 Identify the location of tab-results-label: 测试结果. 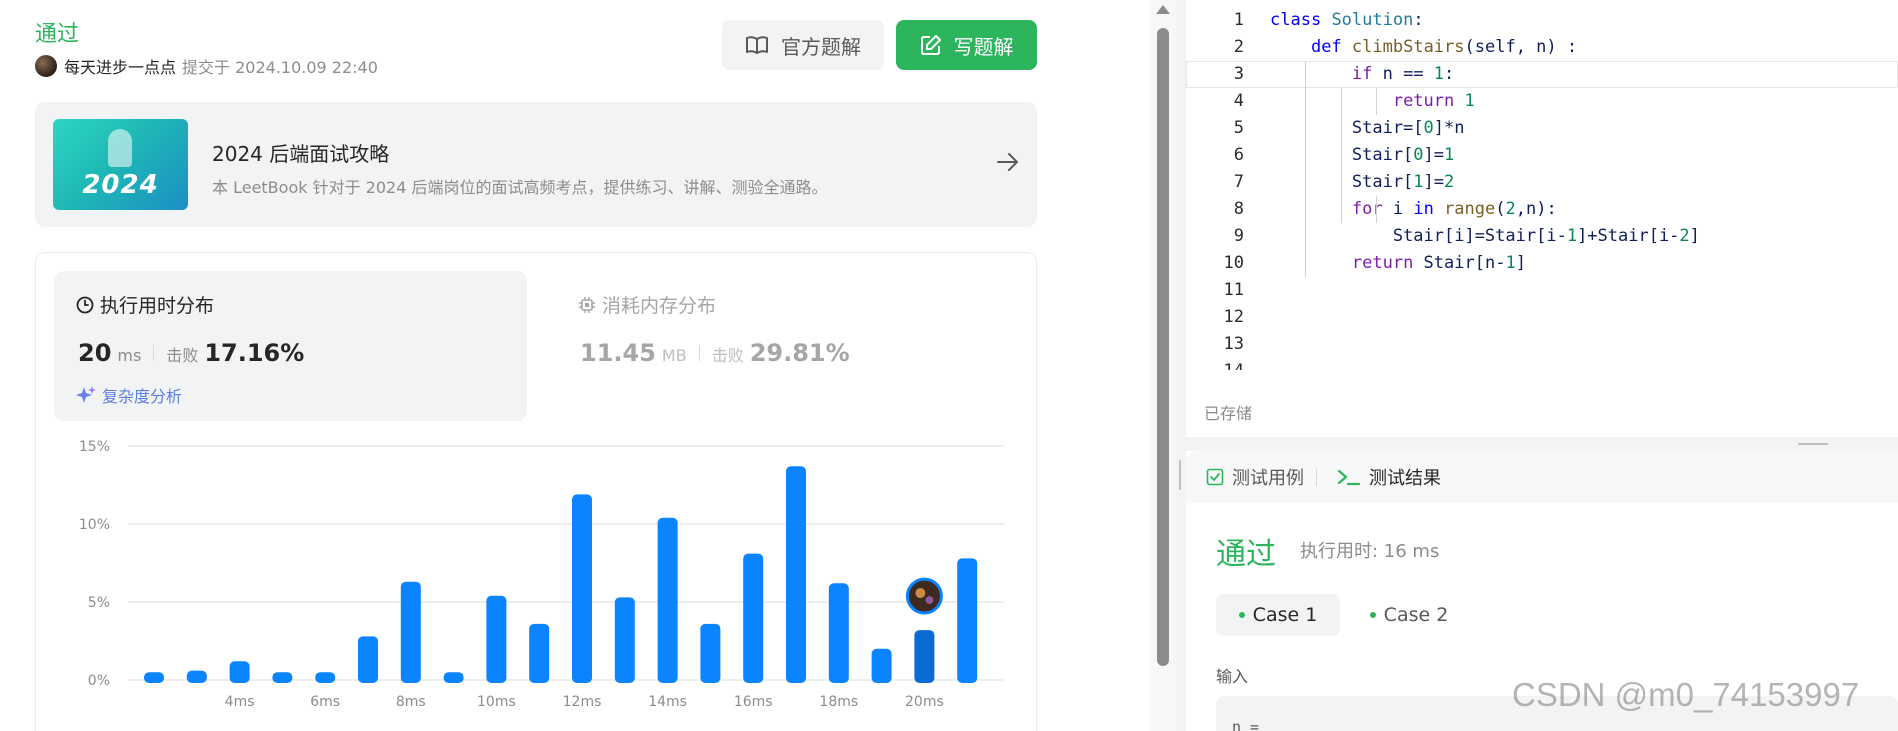
(1405, 478).